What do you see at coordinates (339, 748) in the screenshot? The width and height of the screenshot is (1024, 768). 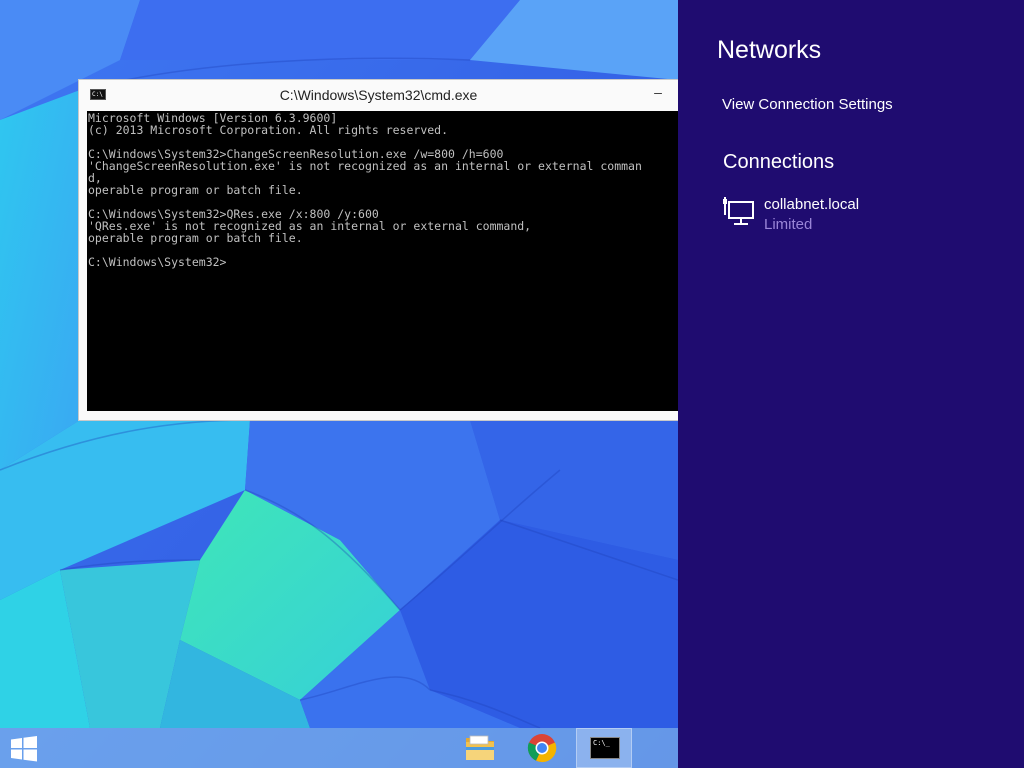 I see `taskbar: C:\_` at bounding box center [339, 748].